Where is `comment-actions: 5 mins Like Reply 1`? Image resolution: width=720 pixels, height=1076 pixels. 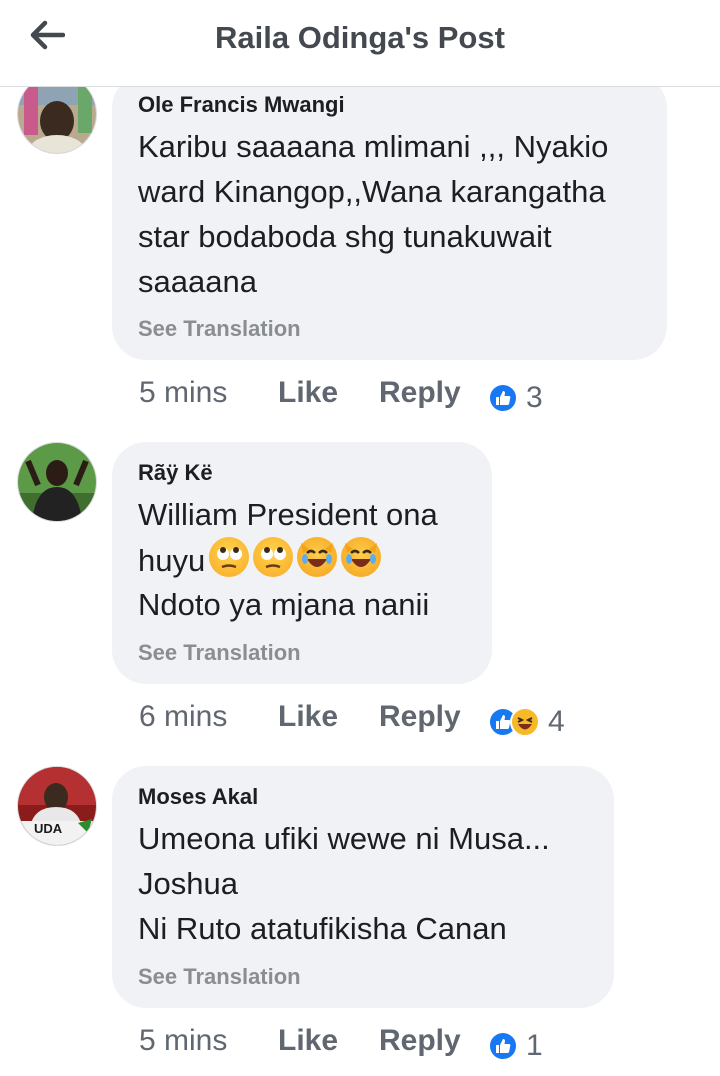
comment-actions: 5 mins Like Reply 1 is located at coordinates (360, 1046).